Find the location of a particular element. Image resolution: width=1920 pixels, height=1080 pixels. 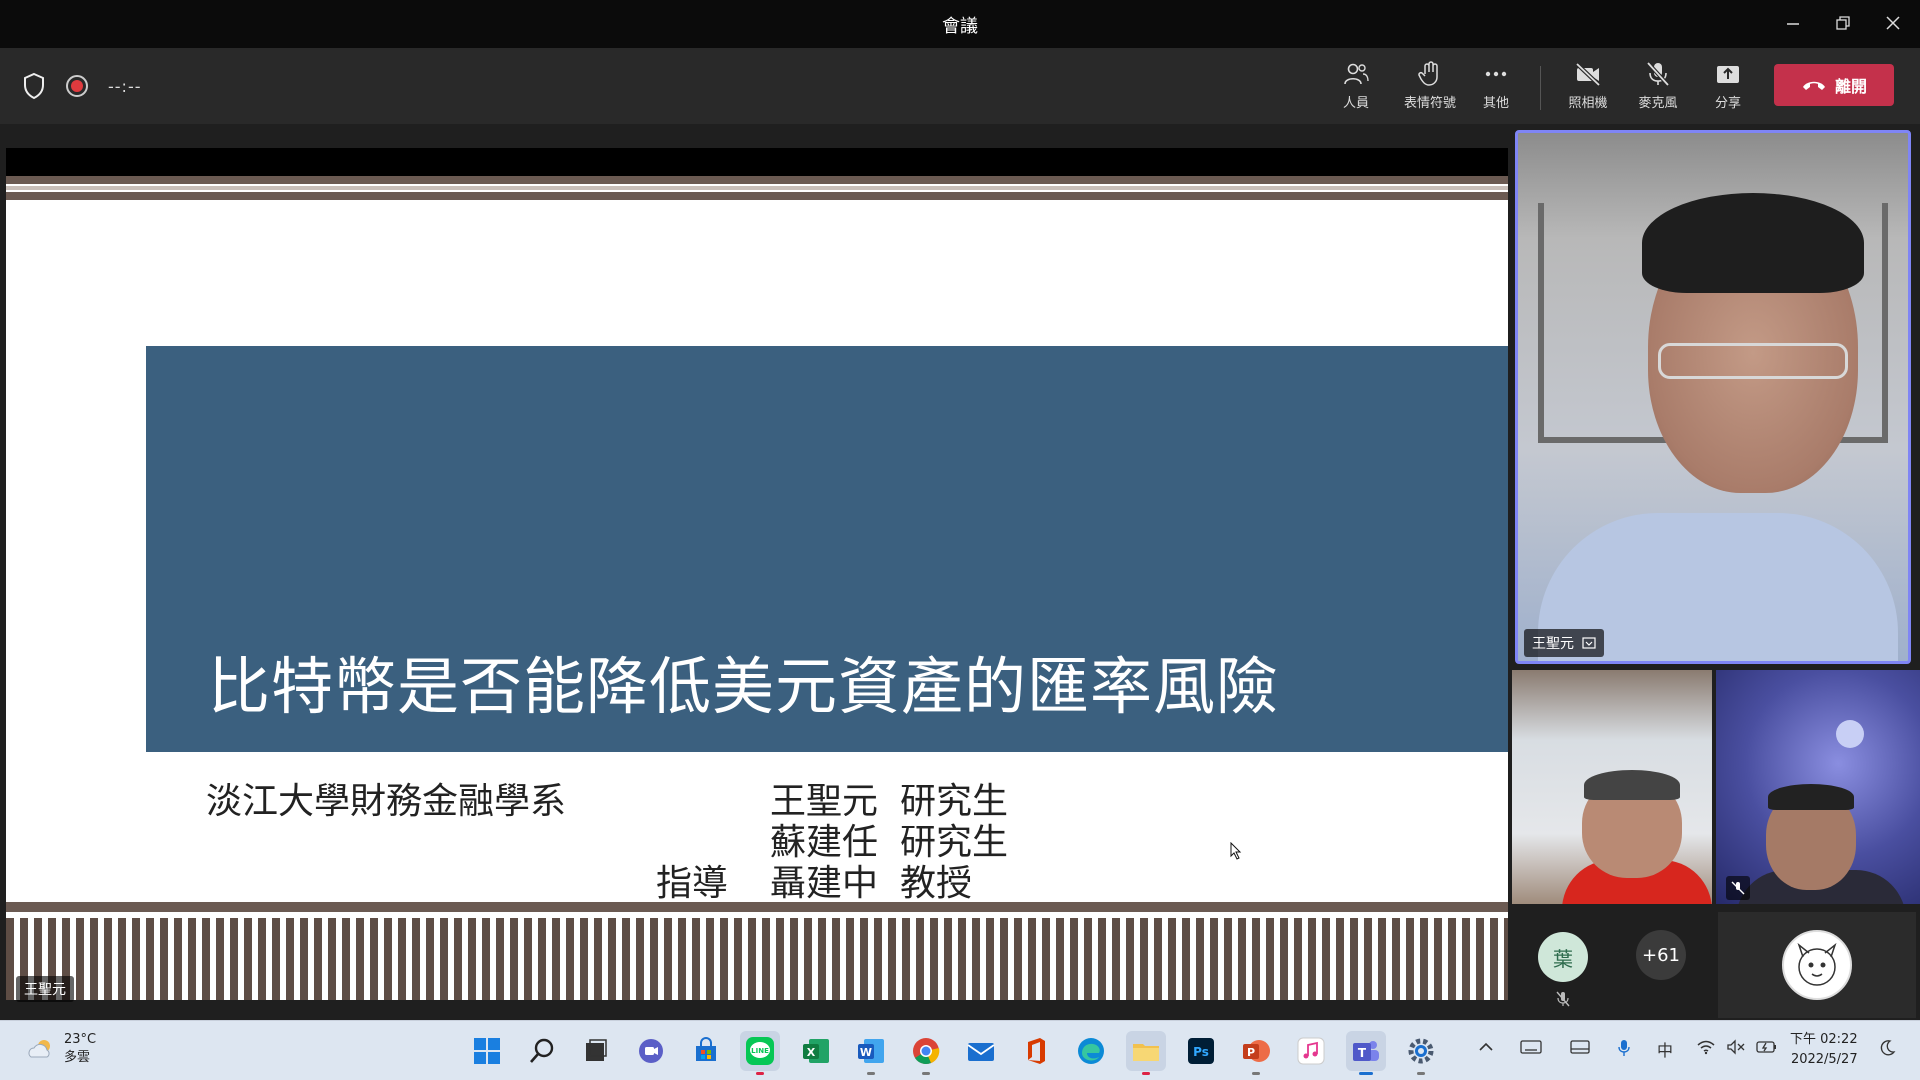

participant-hair is located at coordinates (1632, 785).